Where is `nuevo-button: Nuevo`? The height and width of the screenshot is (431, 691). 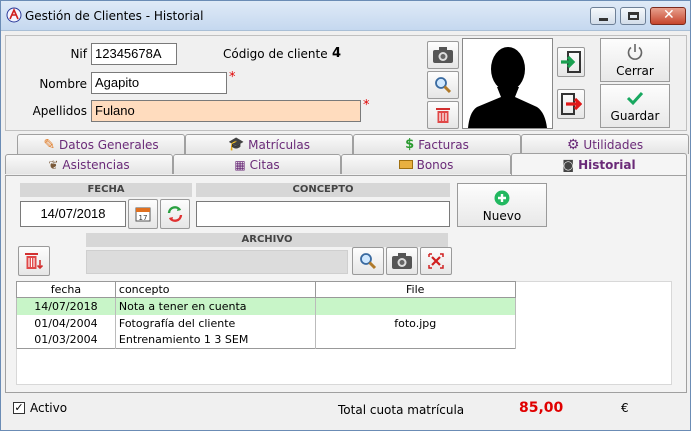 nuevo-button: Nuevo is located at coordinates (502, 205).